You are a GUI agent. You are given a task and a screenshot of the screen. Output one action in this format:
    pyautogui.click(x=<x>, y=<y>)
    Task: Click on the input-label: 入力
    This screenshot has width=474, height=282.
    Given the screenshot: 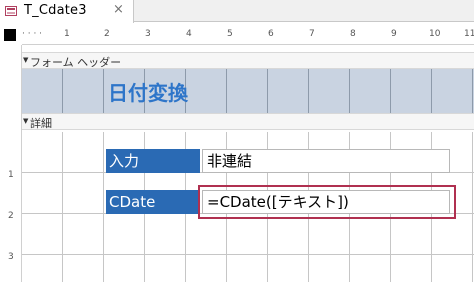 What is the action you would take?
    pyautogui.click(x=153, y=161)
    